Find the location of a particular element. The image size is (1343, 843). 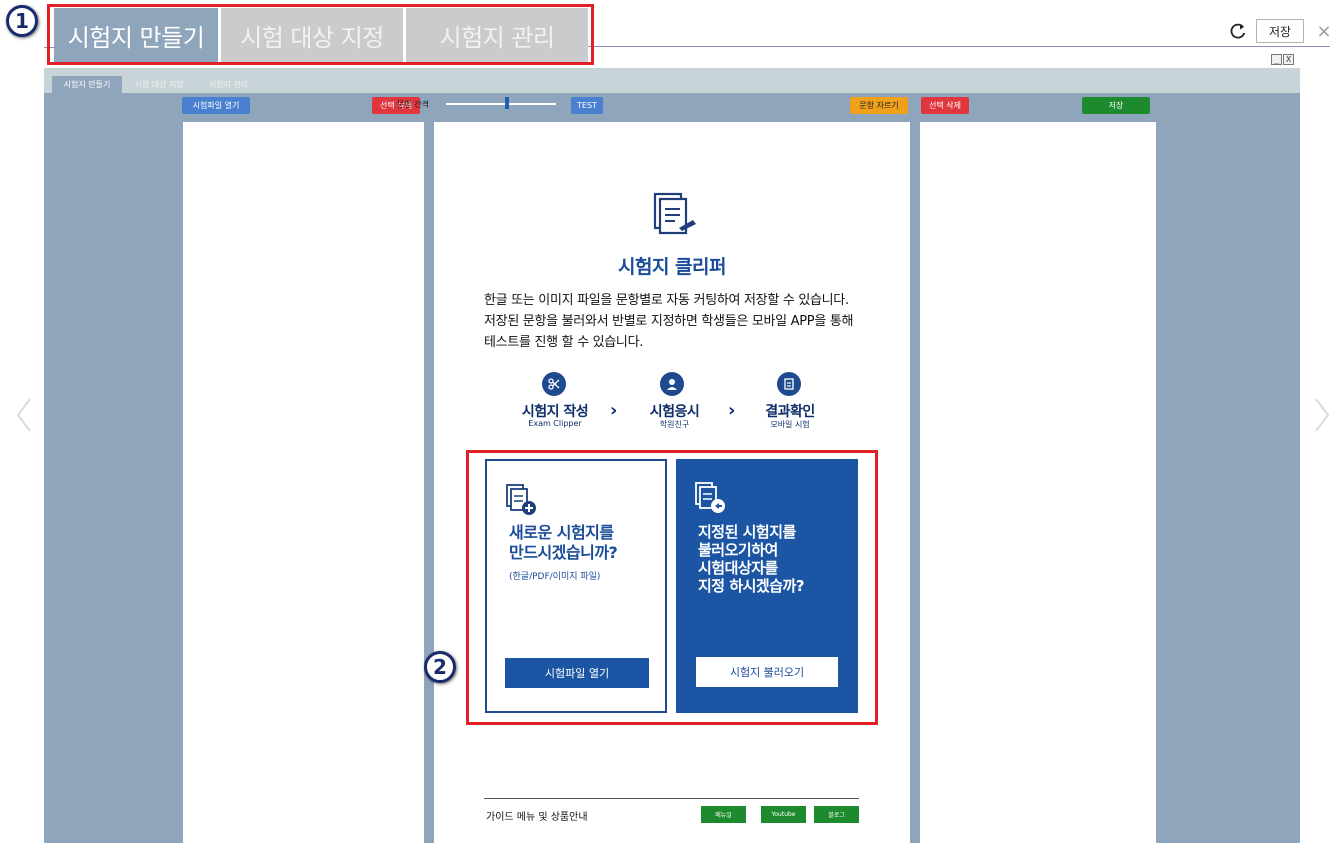

subtab-assign-target: 시험 대상 지정 is located at coordinates (159, 84).